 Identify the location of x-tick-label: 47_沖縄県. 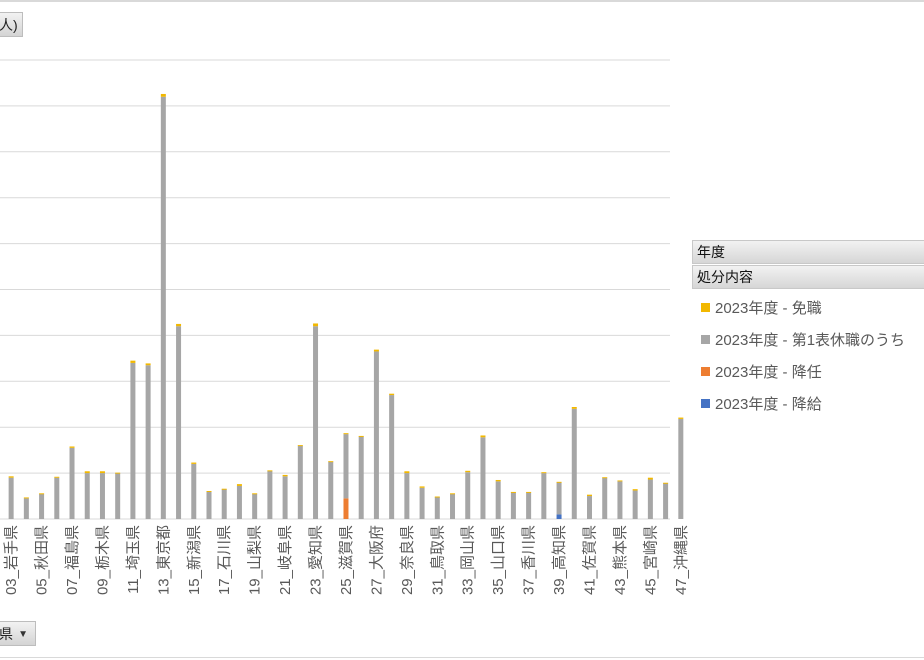
(681, 560).